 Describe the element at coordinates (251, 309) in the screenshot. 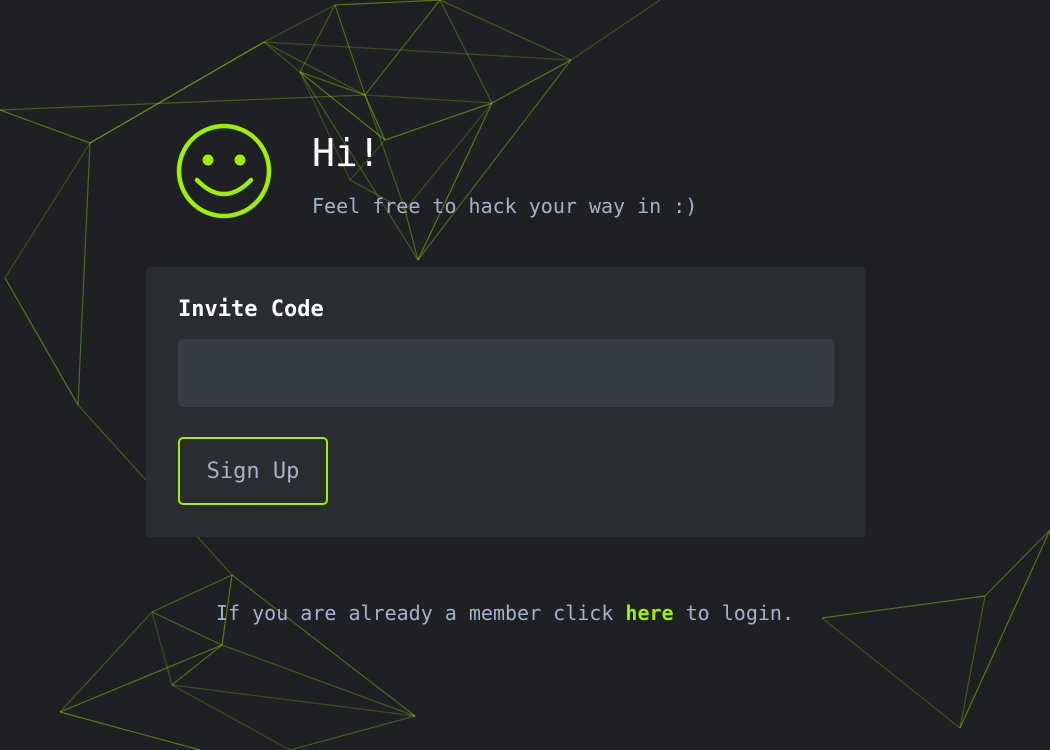

I see `invite-code-label: Invite Code` at that location.